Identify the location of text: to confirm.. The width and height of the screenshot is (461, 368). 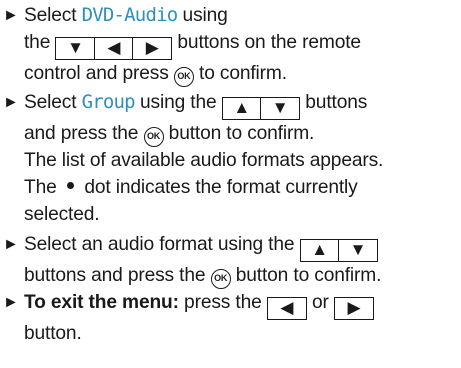
(240, 73).